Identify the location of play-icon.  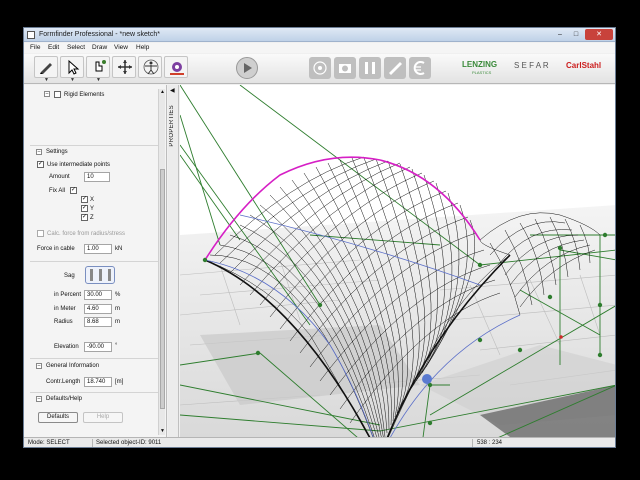
(248, 68).